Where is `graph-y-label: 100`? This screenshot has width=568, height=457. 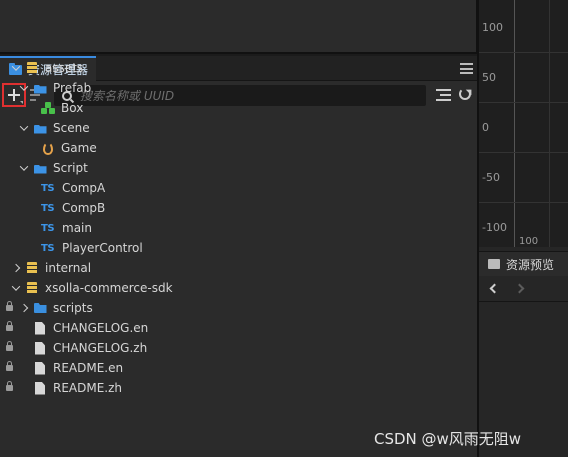 graph-y-label: 100 is located at coordinates (492, 27).